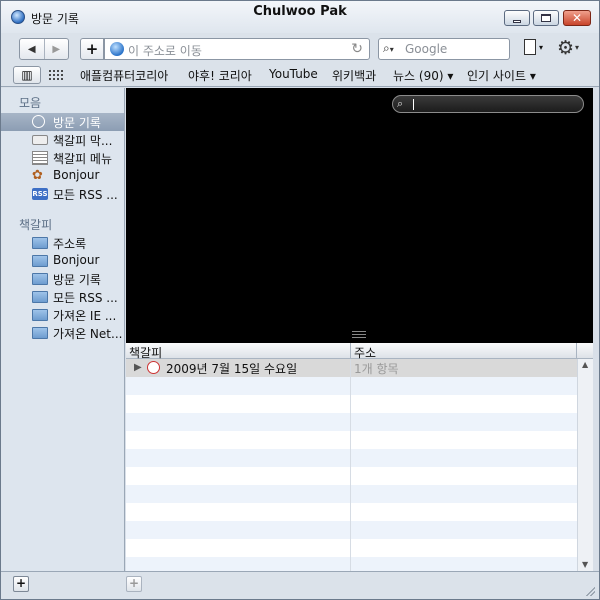 The height and width of the screenshot is (600, 600). What do you see at coordinates (426, 49) in the screenshot?
I see `search-placeholder: Google` at bounding box center [426, 49].